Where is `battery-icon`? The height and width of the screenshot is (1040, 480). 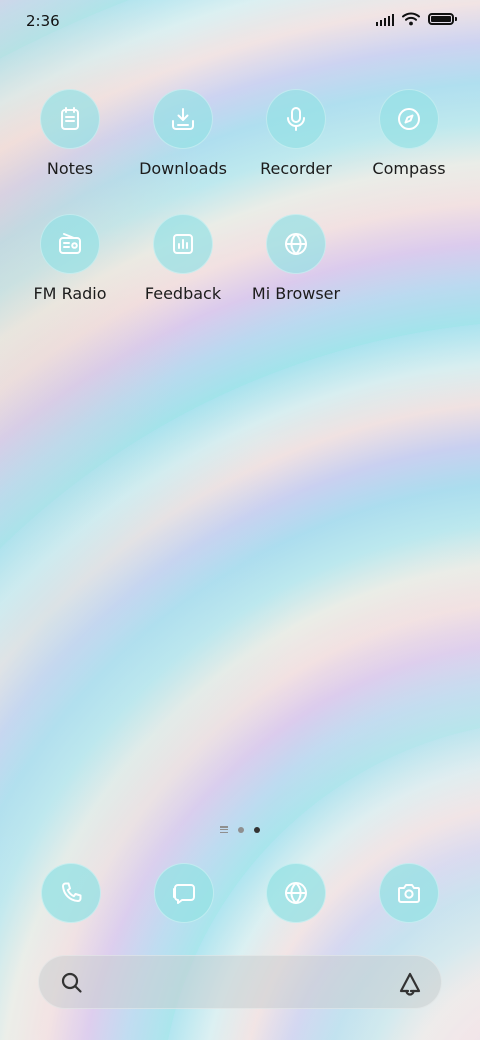 battery-icon is located at coordinates (442, 19).